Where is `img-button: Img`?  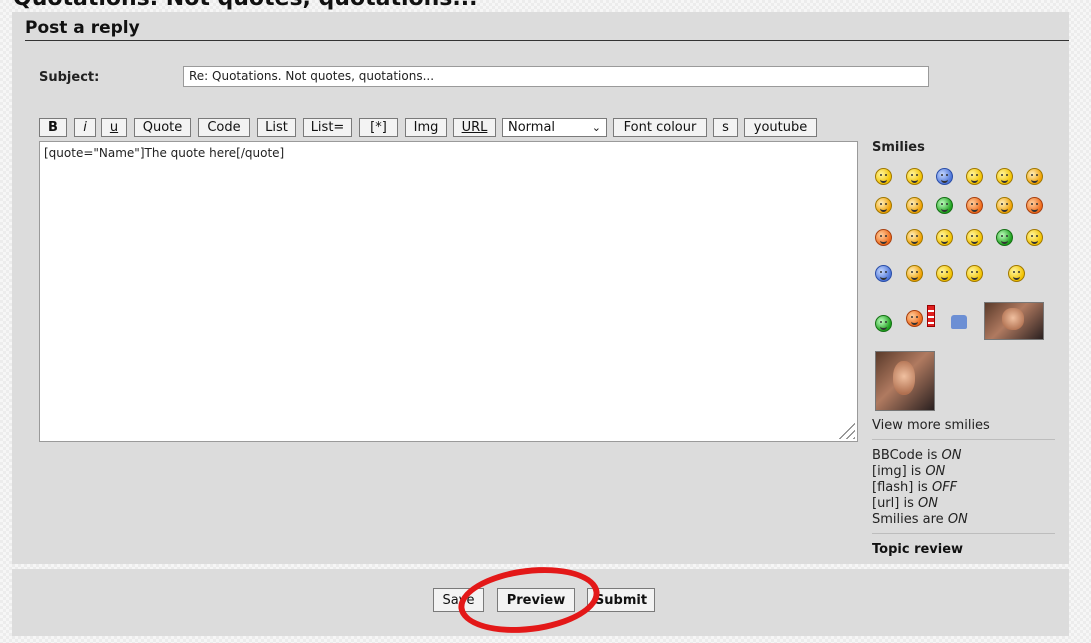
img-button: Img is located at coordinates (426, 127).